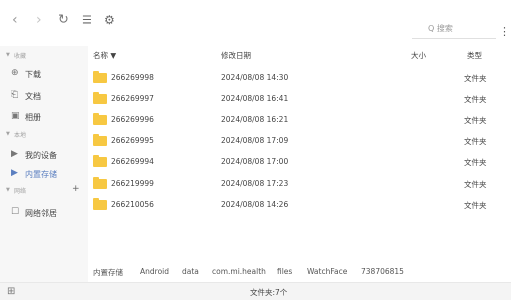  Describe the element at coordinates (41, 213) in the screenshot. I see `sidebar-item-label: 网络邻居` at that location.